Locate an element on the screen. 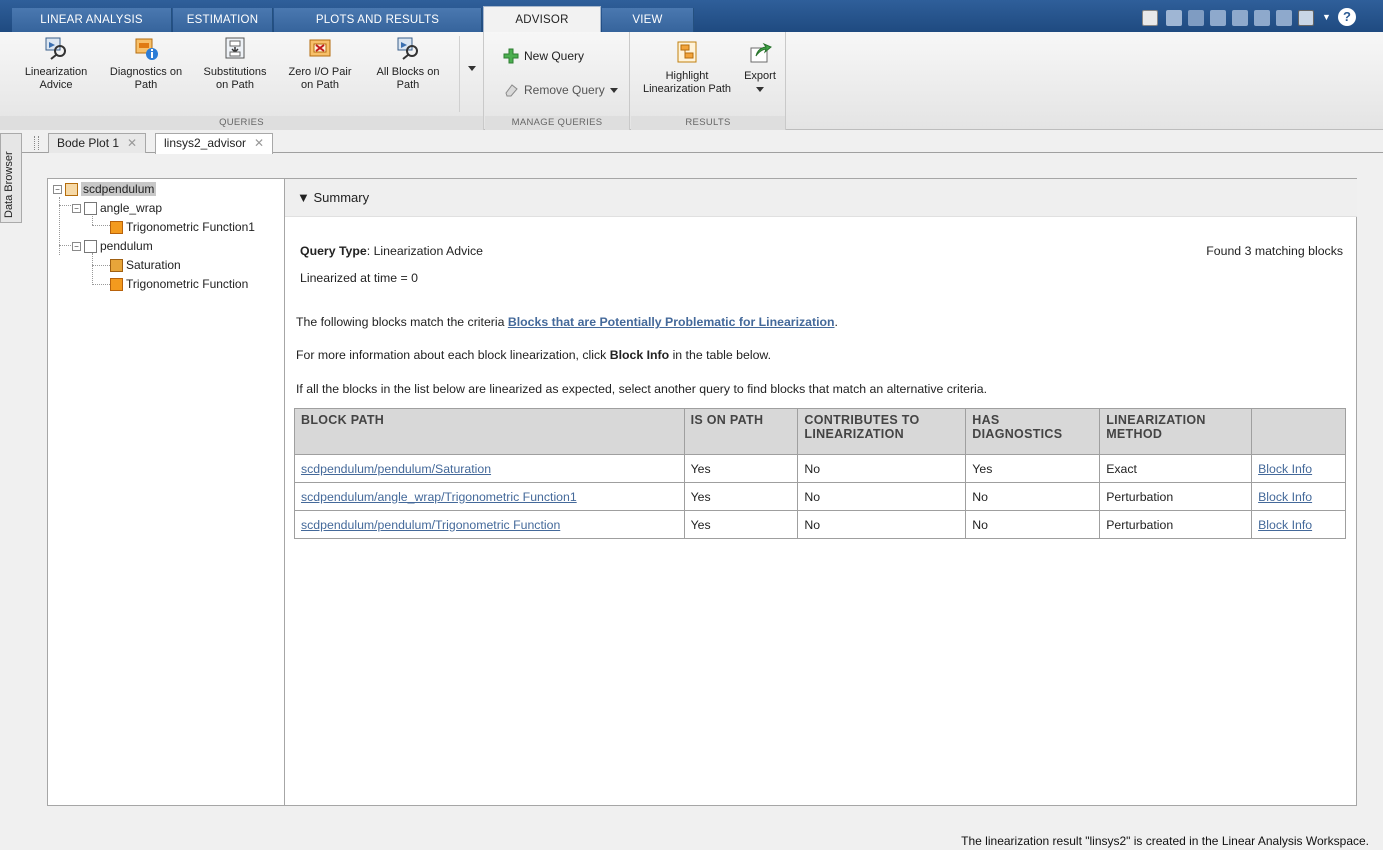 The width and height of the screenshot is (1383, 850). document-tab-bar: Bode Plot 1 ✕ linsys2_advisor ✕ is located at coordinates (691, 142).